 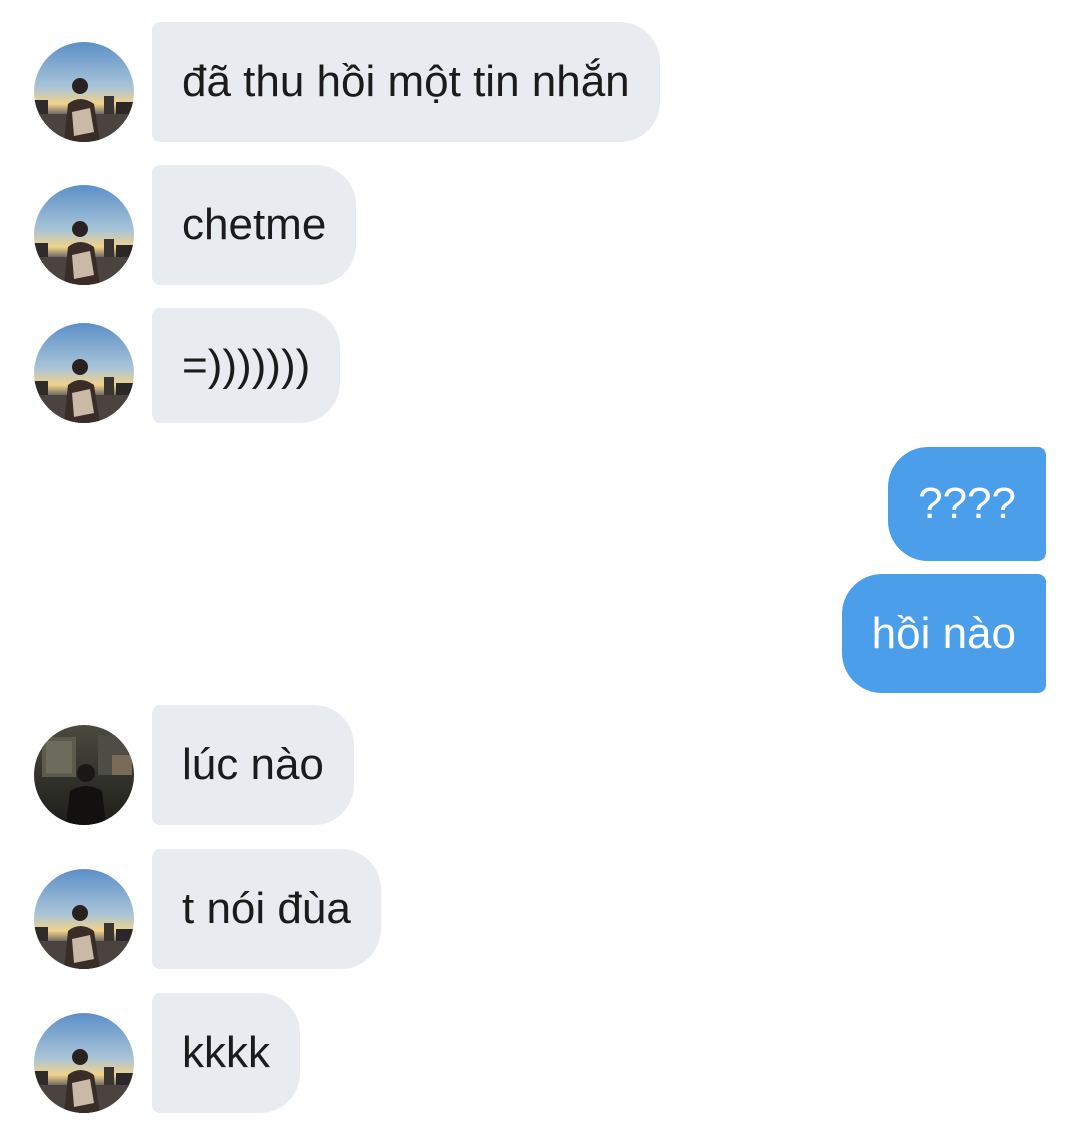 I want to click on message-row: đã thu hồi một tin nhắn, so click(x=540, y=82).